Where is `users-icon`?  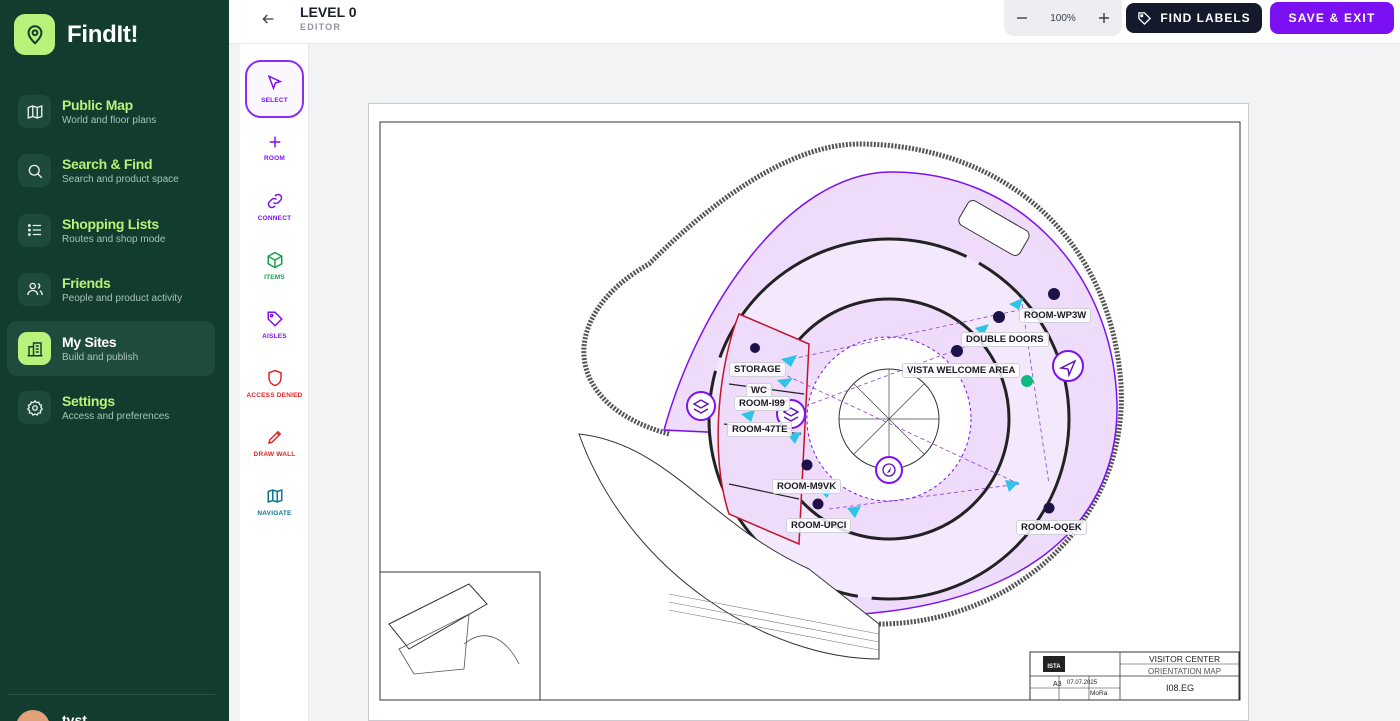
users-icon is located at coordinates (34, 289).